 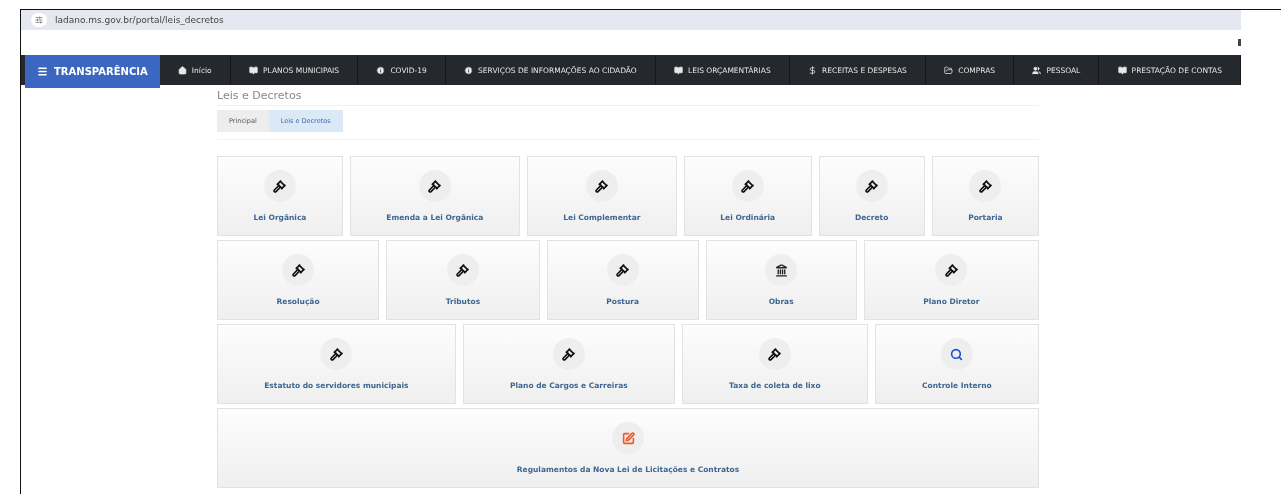 I want to click on address-url: ladano.ms.gov.br/portal/leis_decretos, so click(x=139, y=20).